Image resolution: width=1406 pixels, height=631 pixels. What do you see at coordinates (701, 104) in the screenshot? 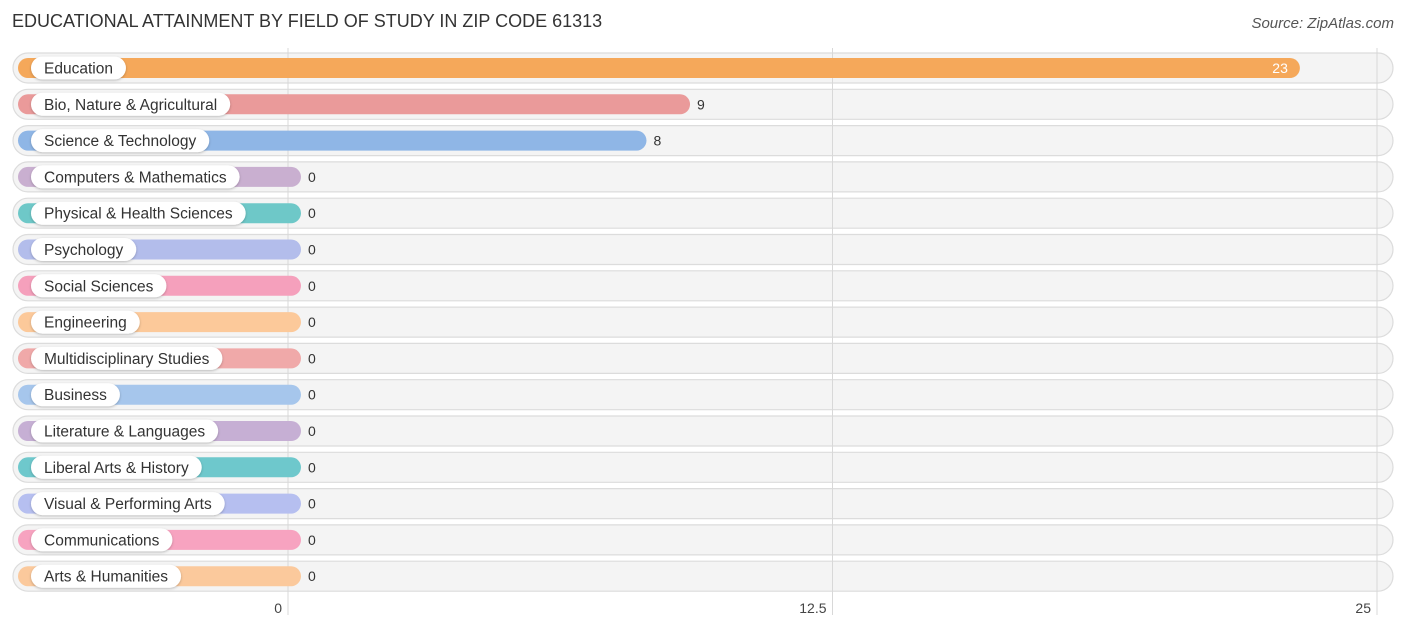
I see `value-label: 9` at bounding box center [701, 104].